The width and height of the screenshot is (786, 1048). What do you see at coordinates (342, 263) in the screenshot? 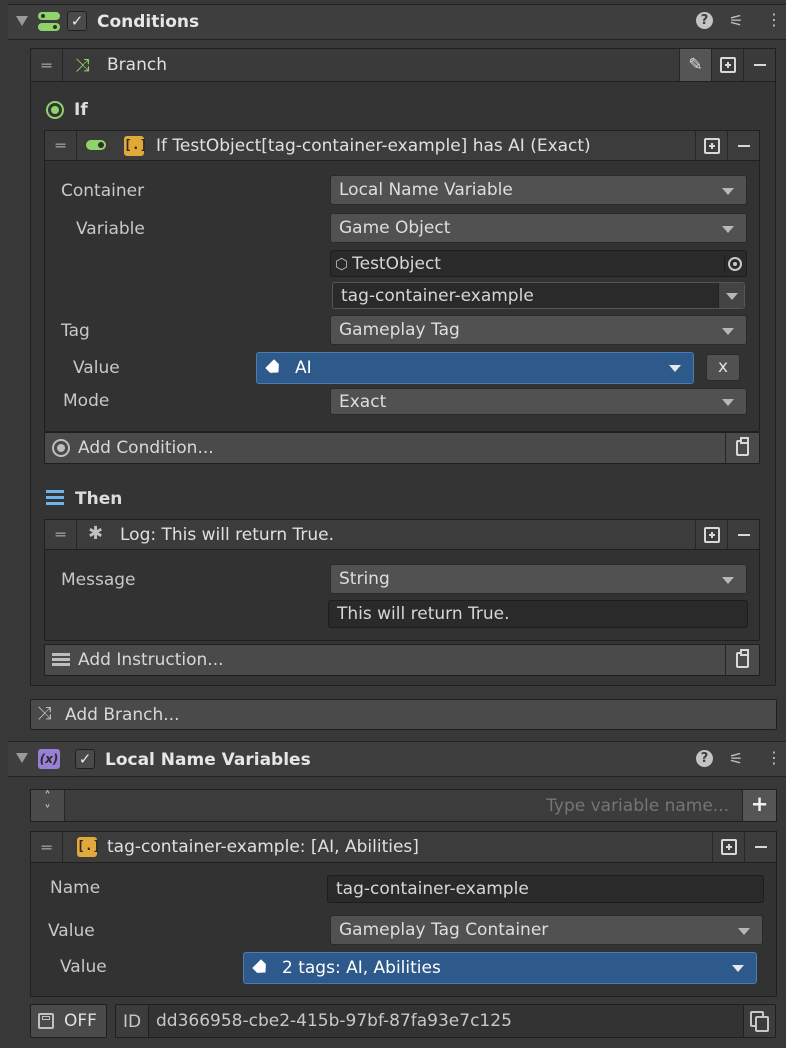
I see `cube-icon: ⬡` at bounding box center [342, 263].